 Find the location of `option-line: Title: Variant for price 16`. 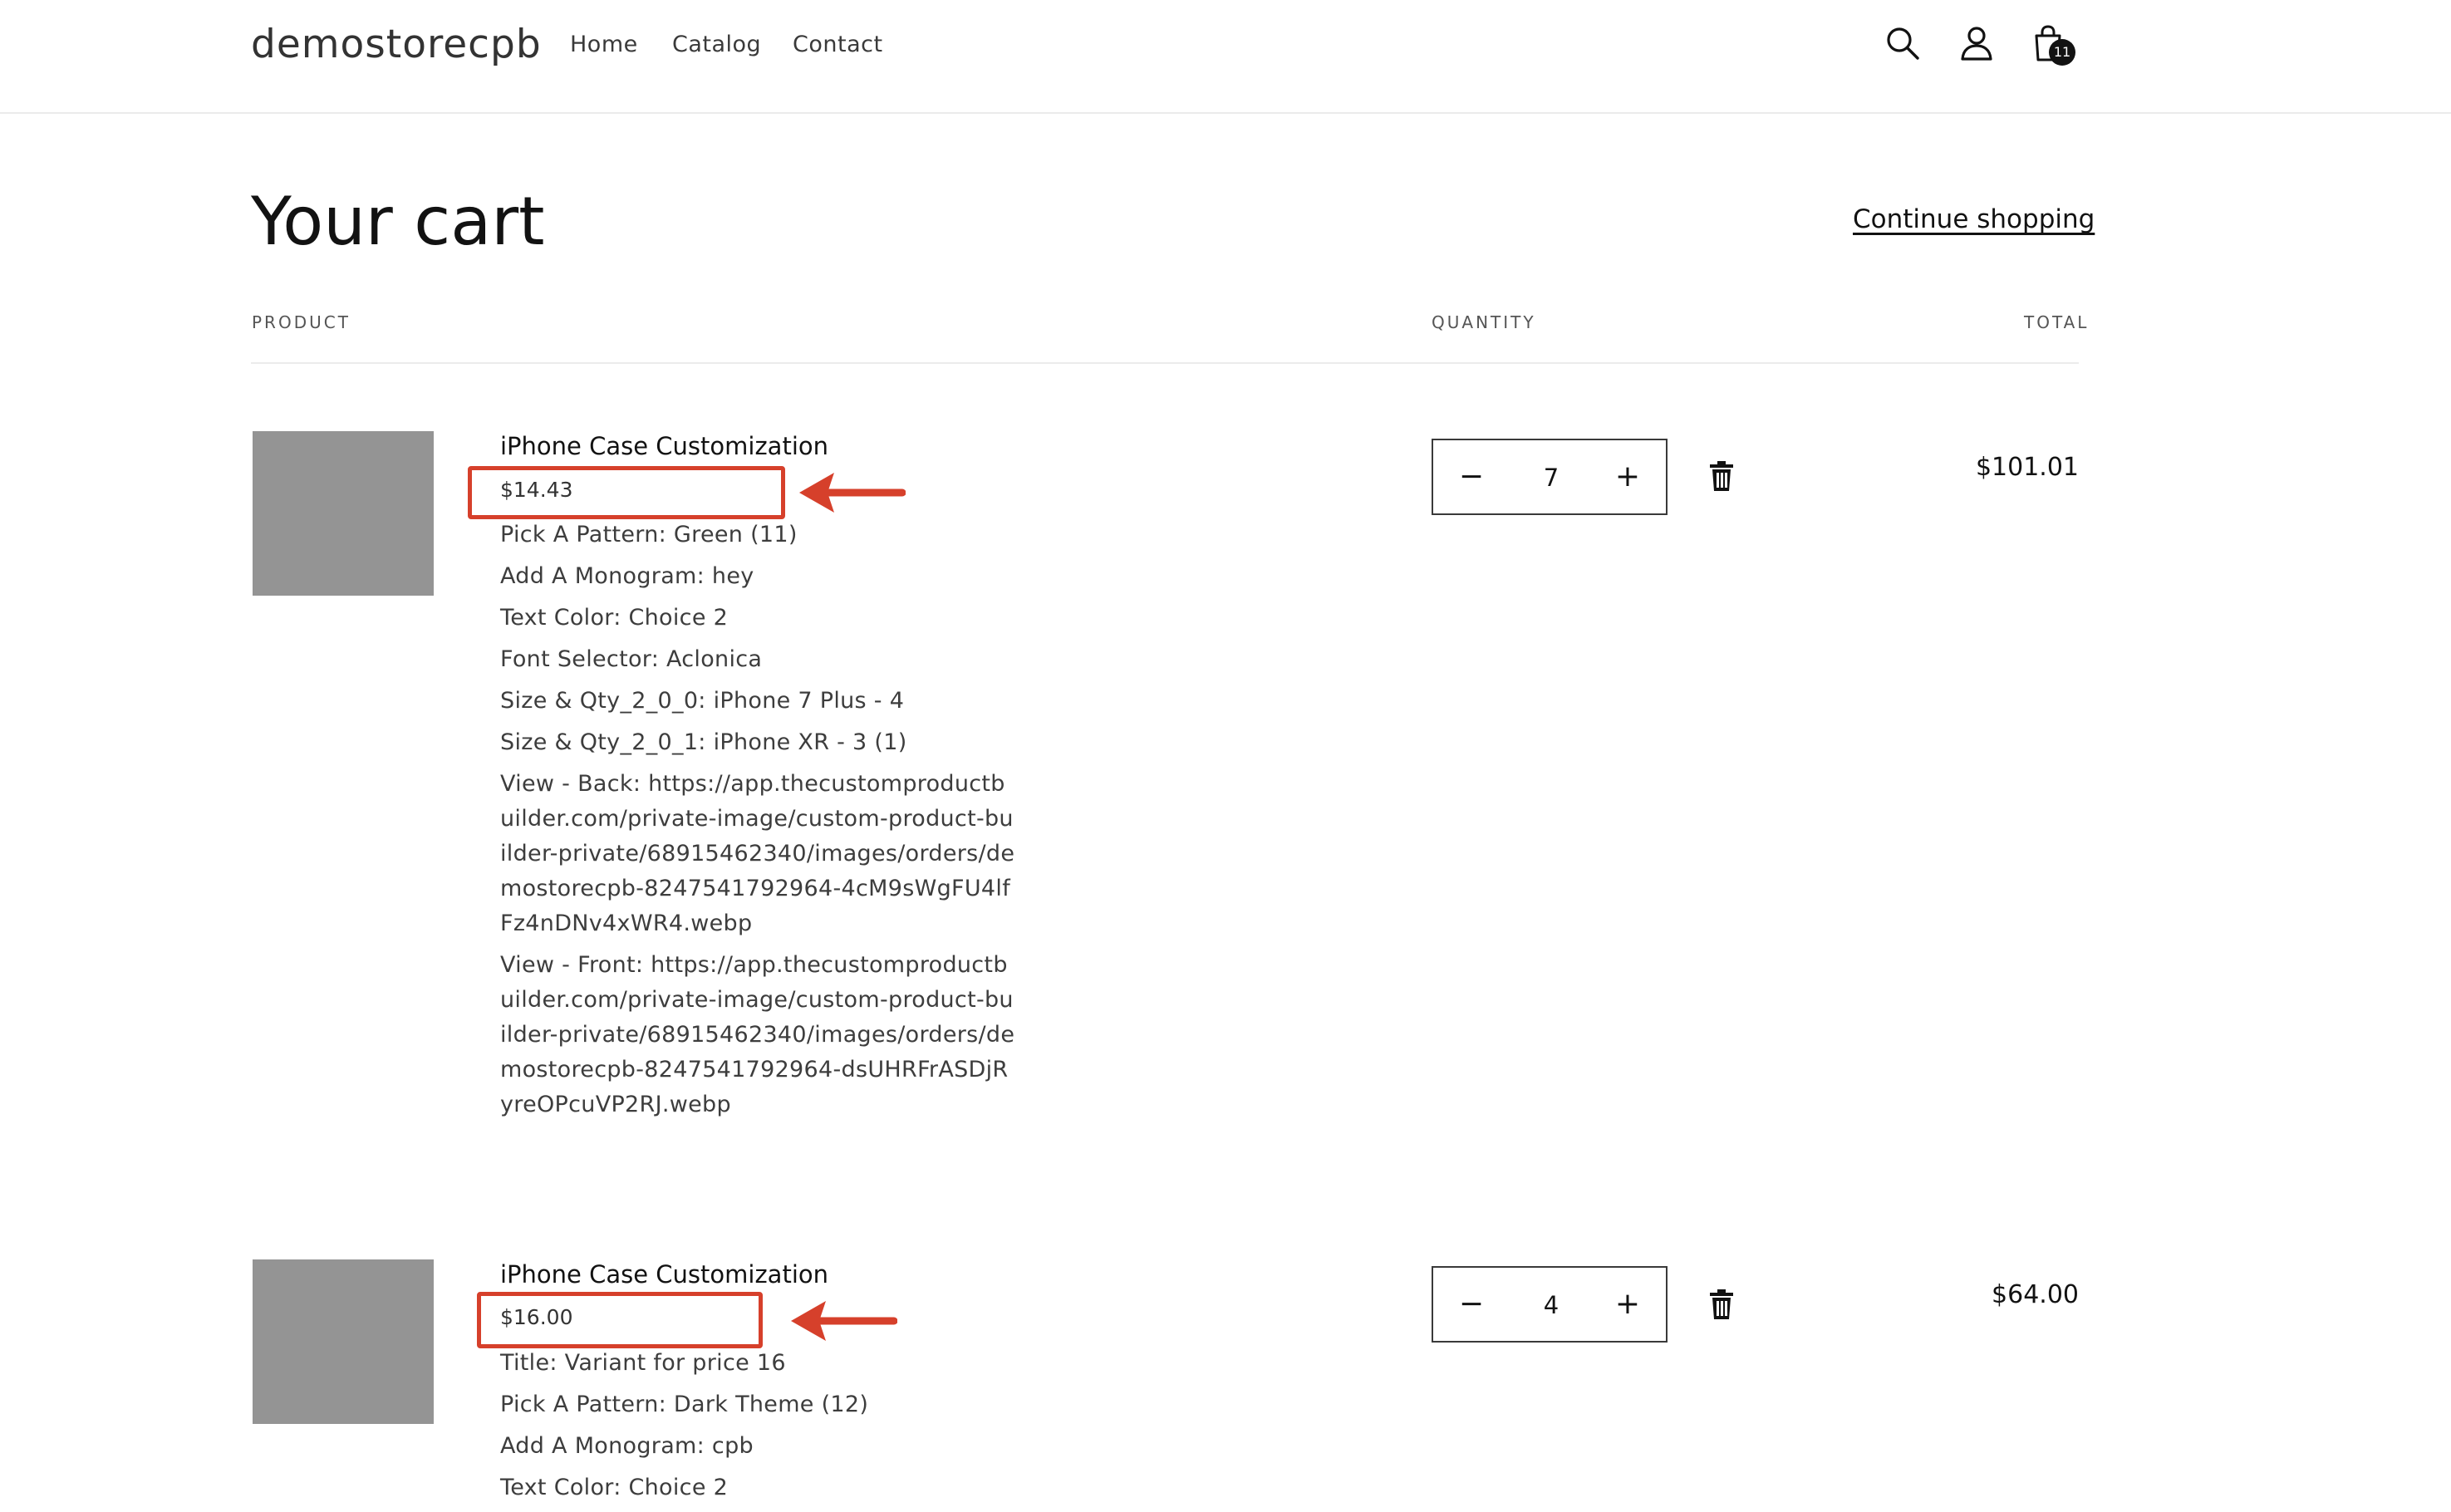

option-line: Title: Variant for price 16 is located at coordinates (643, 1363).